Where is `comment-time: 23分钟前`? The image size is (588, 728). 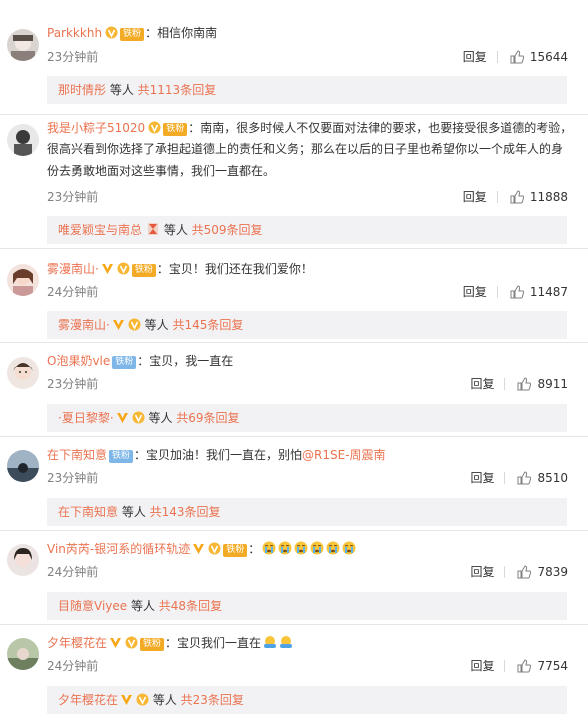 comment-time: 23分钟前 is located at coordinates (73, 384).